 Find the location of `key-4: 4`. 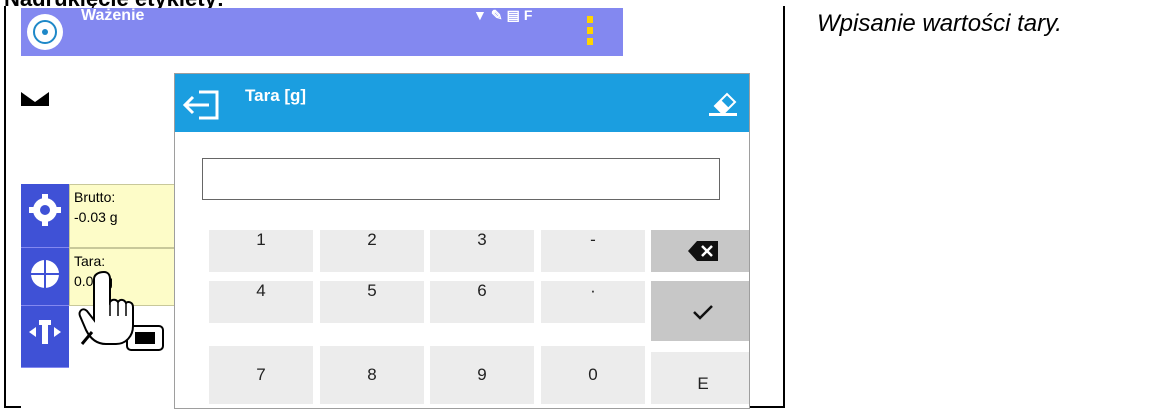

key-4: 4 is located at coordinates (261, 302).